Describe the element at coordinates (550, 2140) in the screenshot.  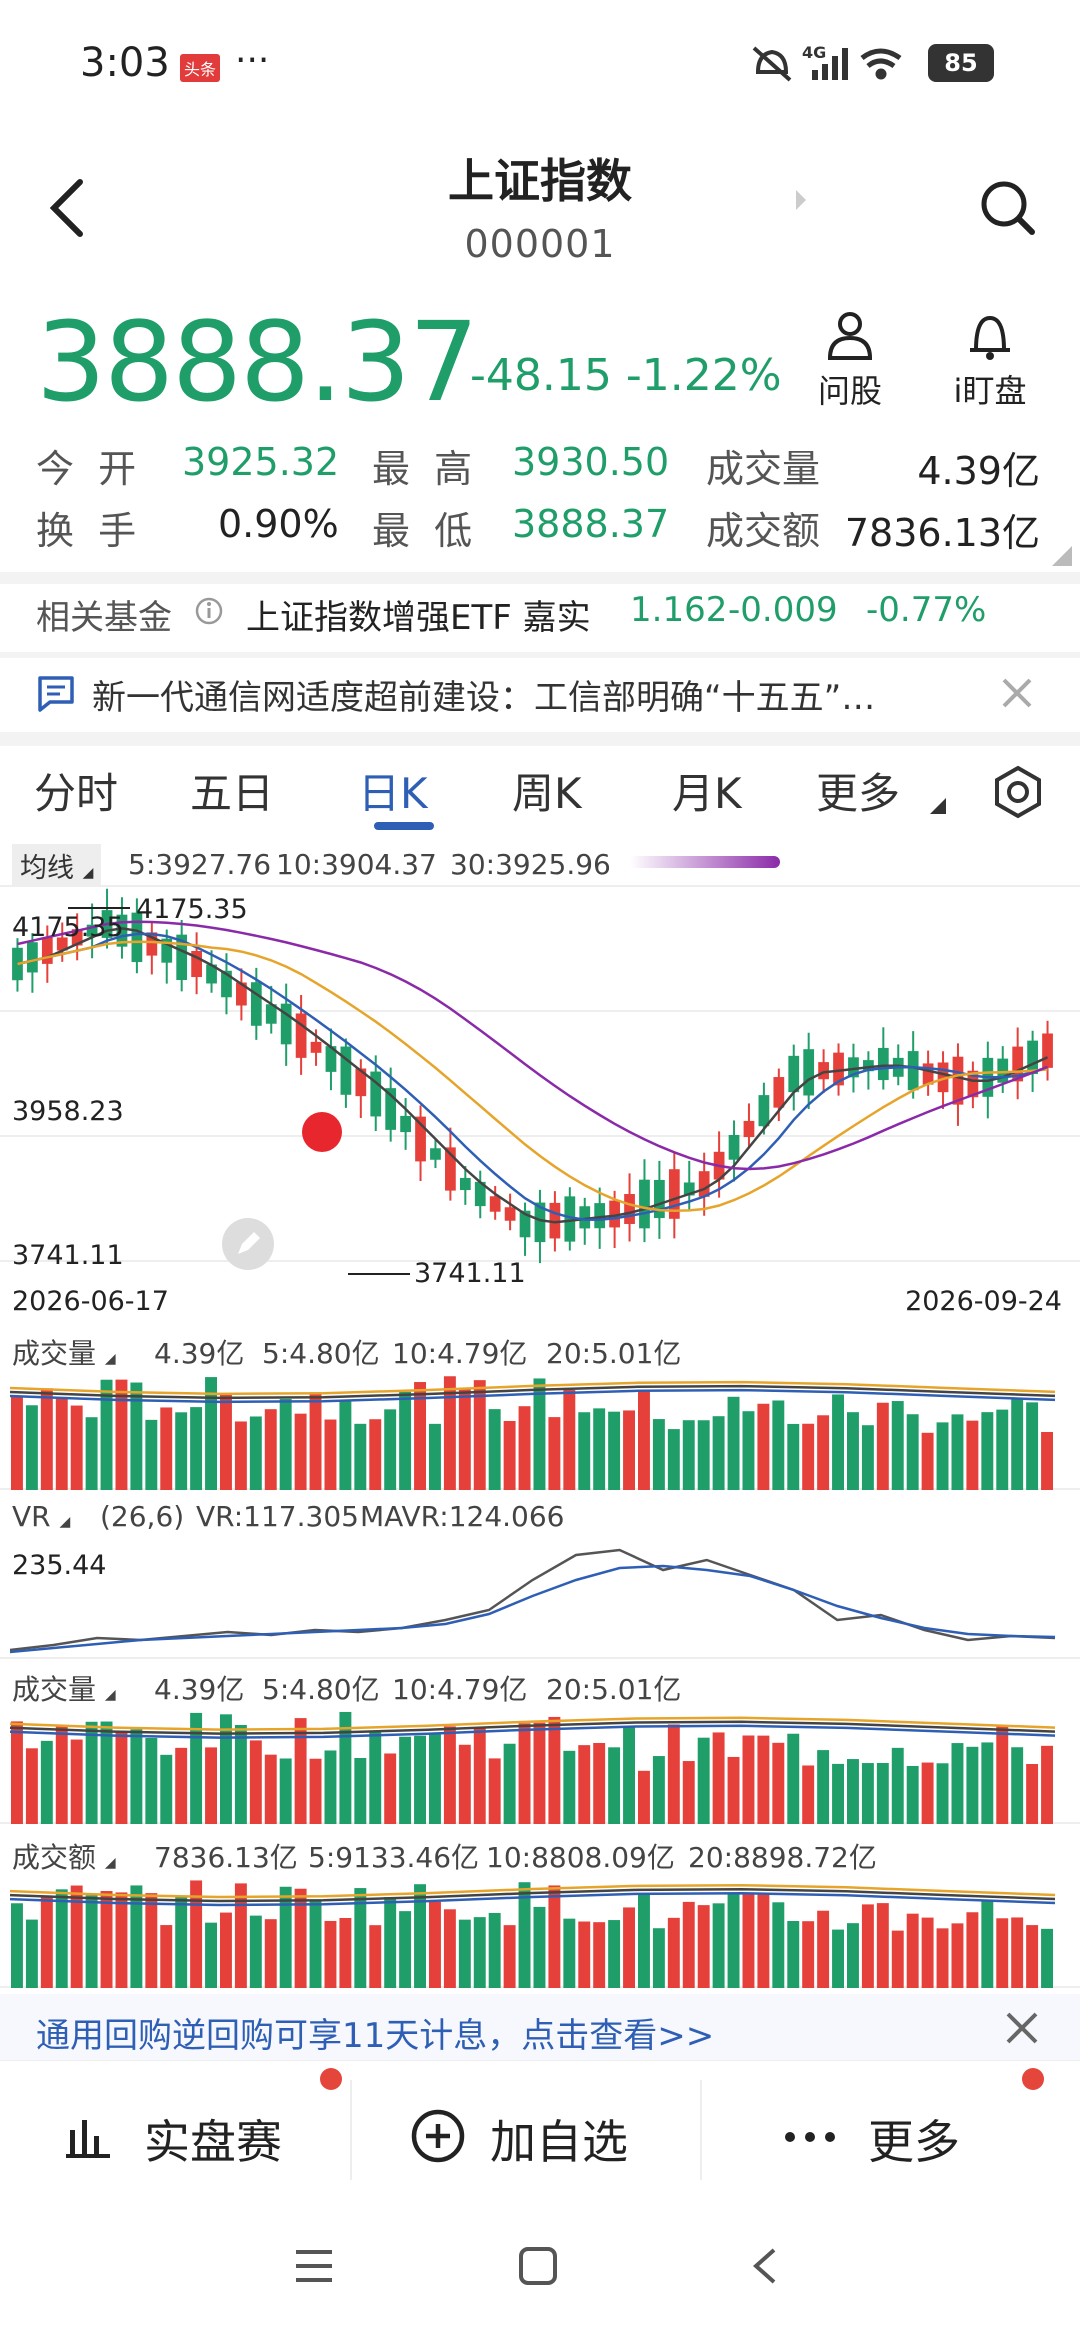
I see `add-watchlist-button: 加自选` at that location.